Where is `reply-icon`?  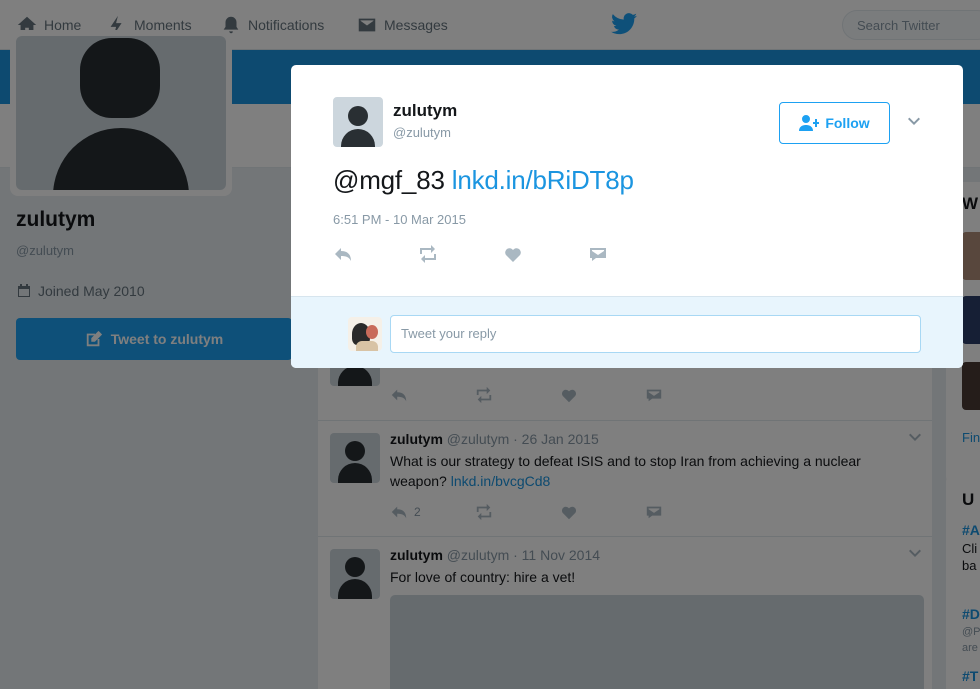 reply-icon is located at coordinates (343, 254).